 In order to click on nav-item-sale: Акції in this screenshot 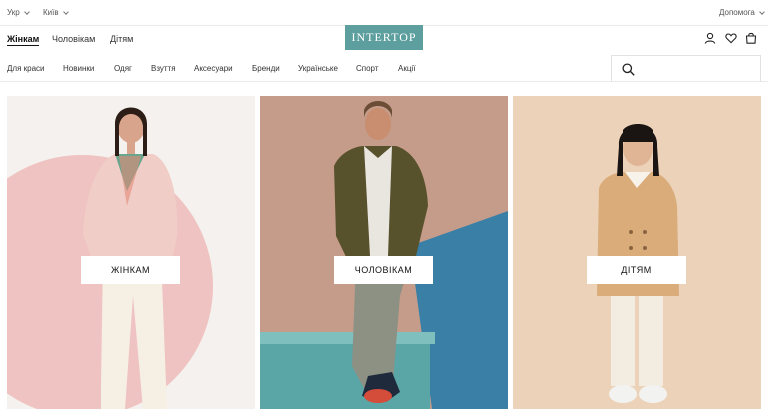, I will do `click(406, 68)`.